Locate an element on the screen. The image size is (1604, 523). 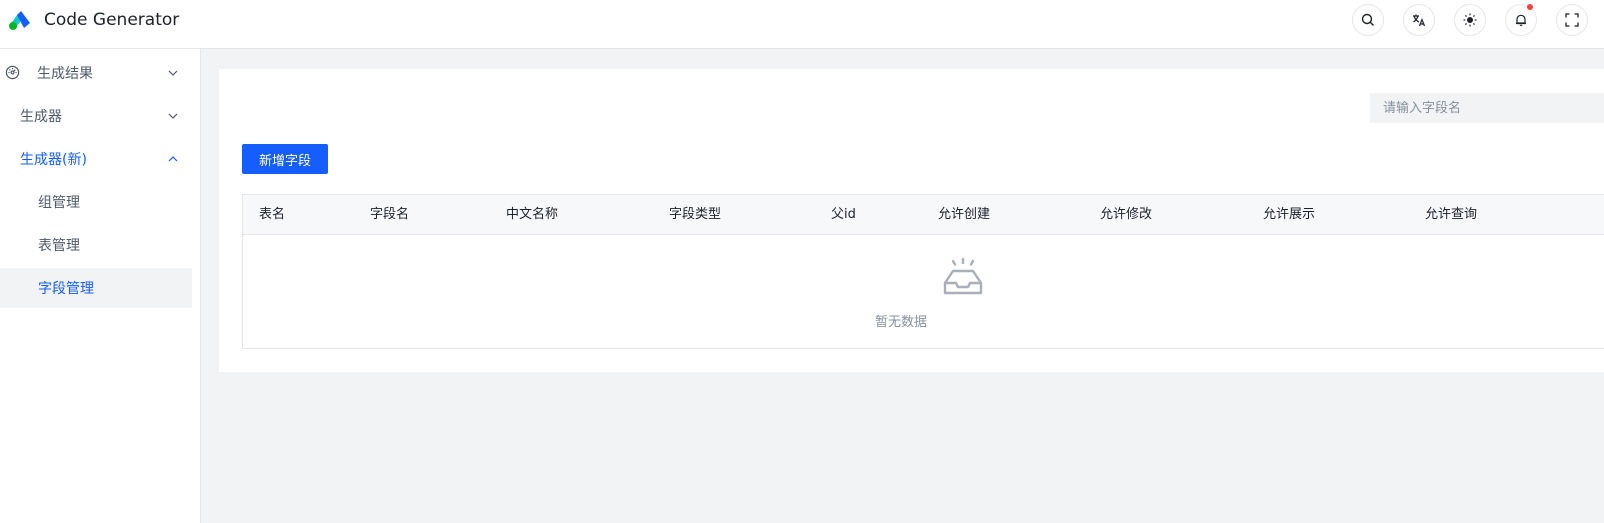
sidebar-item-generation-results: 生成结果 is located at coordinates (96, 73).